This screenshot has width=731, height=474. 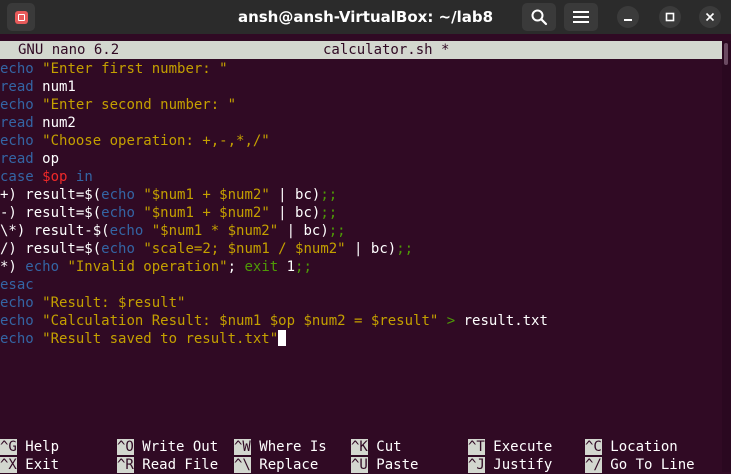 I want to click on shortcut-read-file: ^R Read File, so click(x=167, y=465).